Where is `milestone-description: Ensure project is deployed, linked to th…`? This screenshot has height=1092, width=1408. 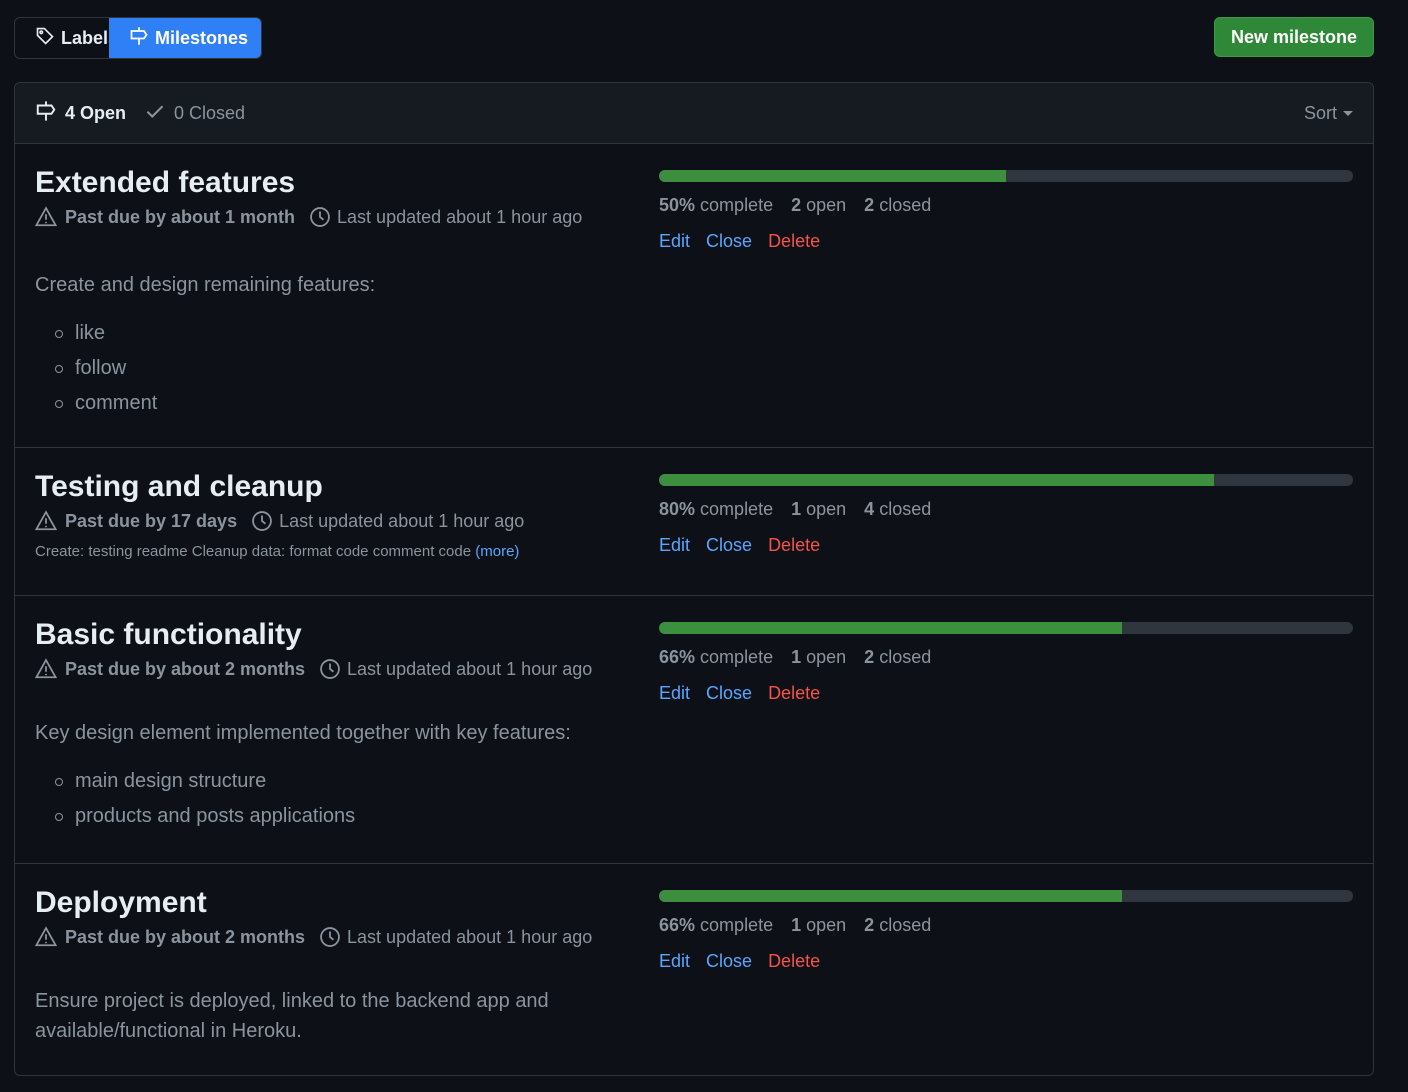 milestone-description: Ensure project is deployed, linked to th… is located at coordinates (292, 1016).